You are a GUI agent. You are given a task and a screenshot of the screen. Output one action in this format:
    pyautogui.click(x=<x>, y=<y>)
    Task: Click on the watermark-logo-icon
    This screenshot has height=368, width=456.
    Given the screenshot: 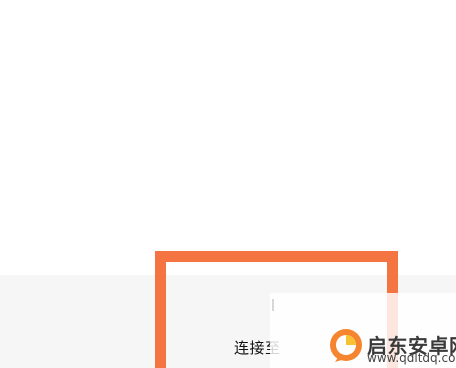 What is the action you would take?
    pyautogui.click(x=346, y=345)
    